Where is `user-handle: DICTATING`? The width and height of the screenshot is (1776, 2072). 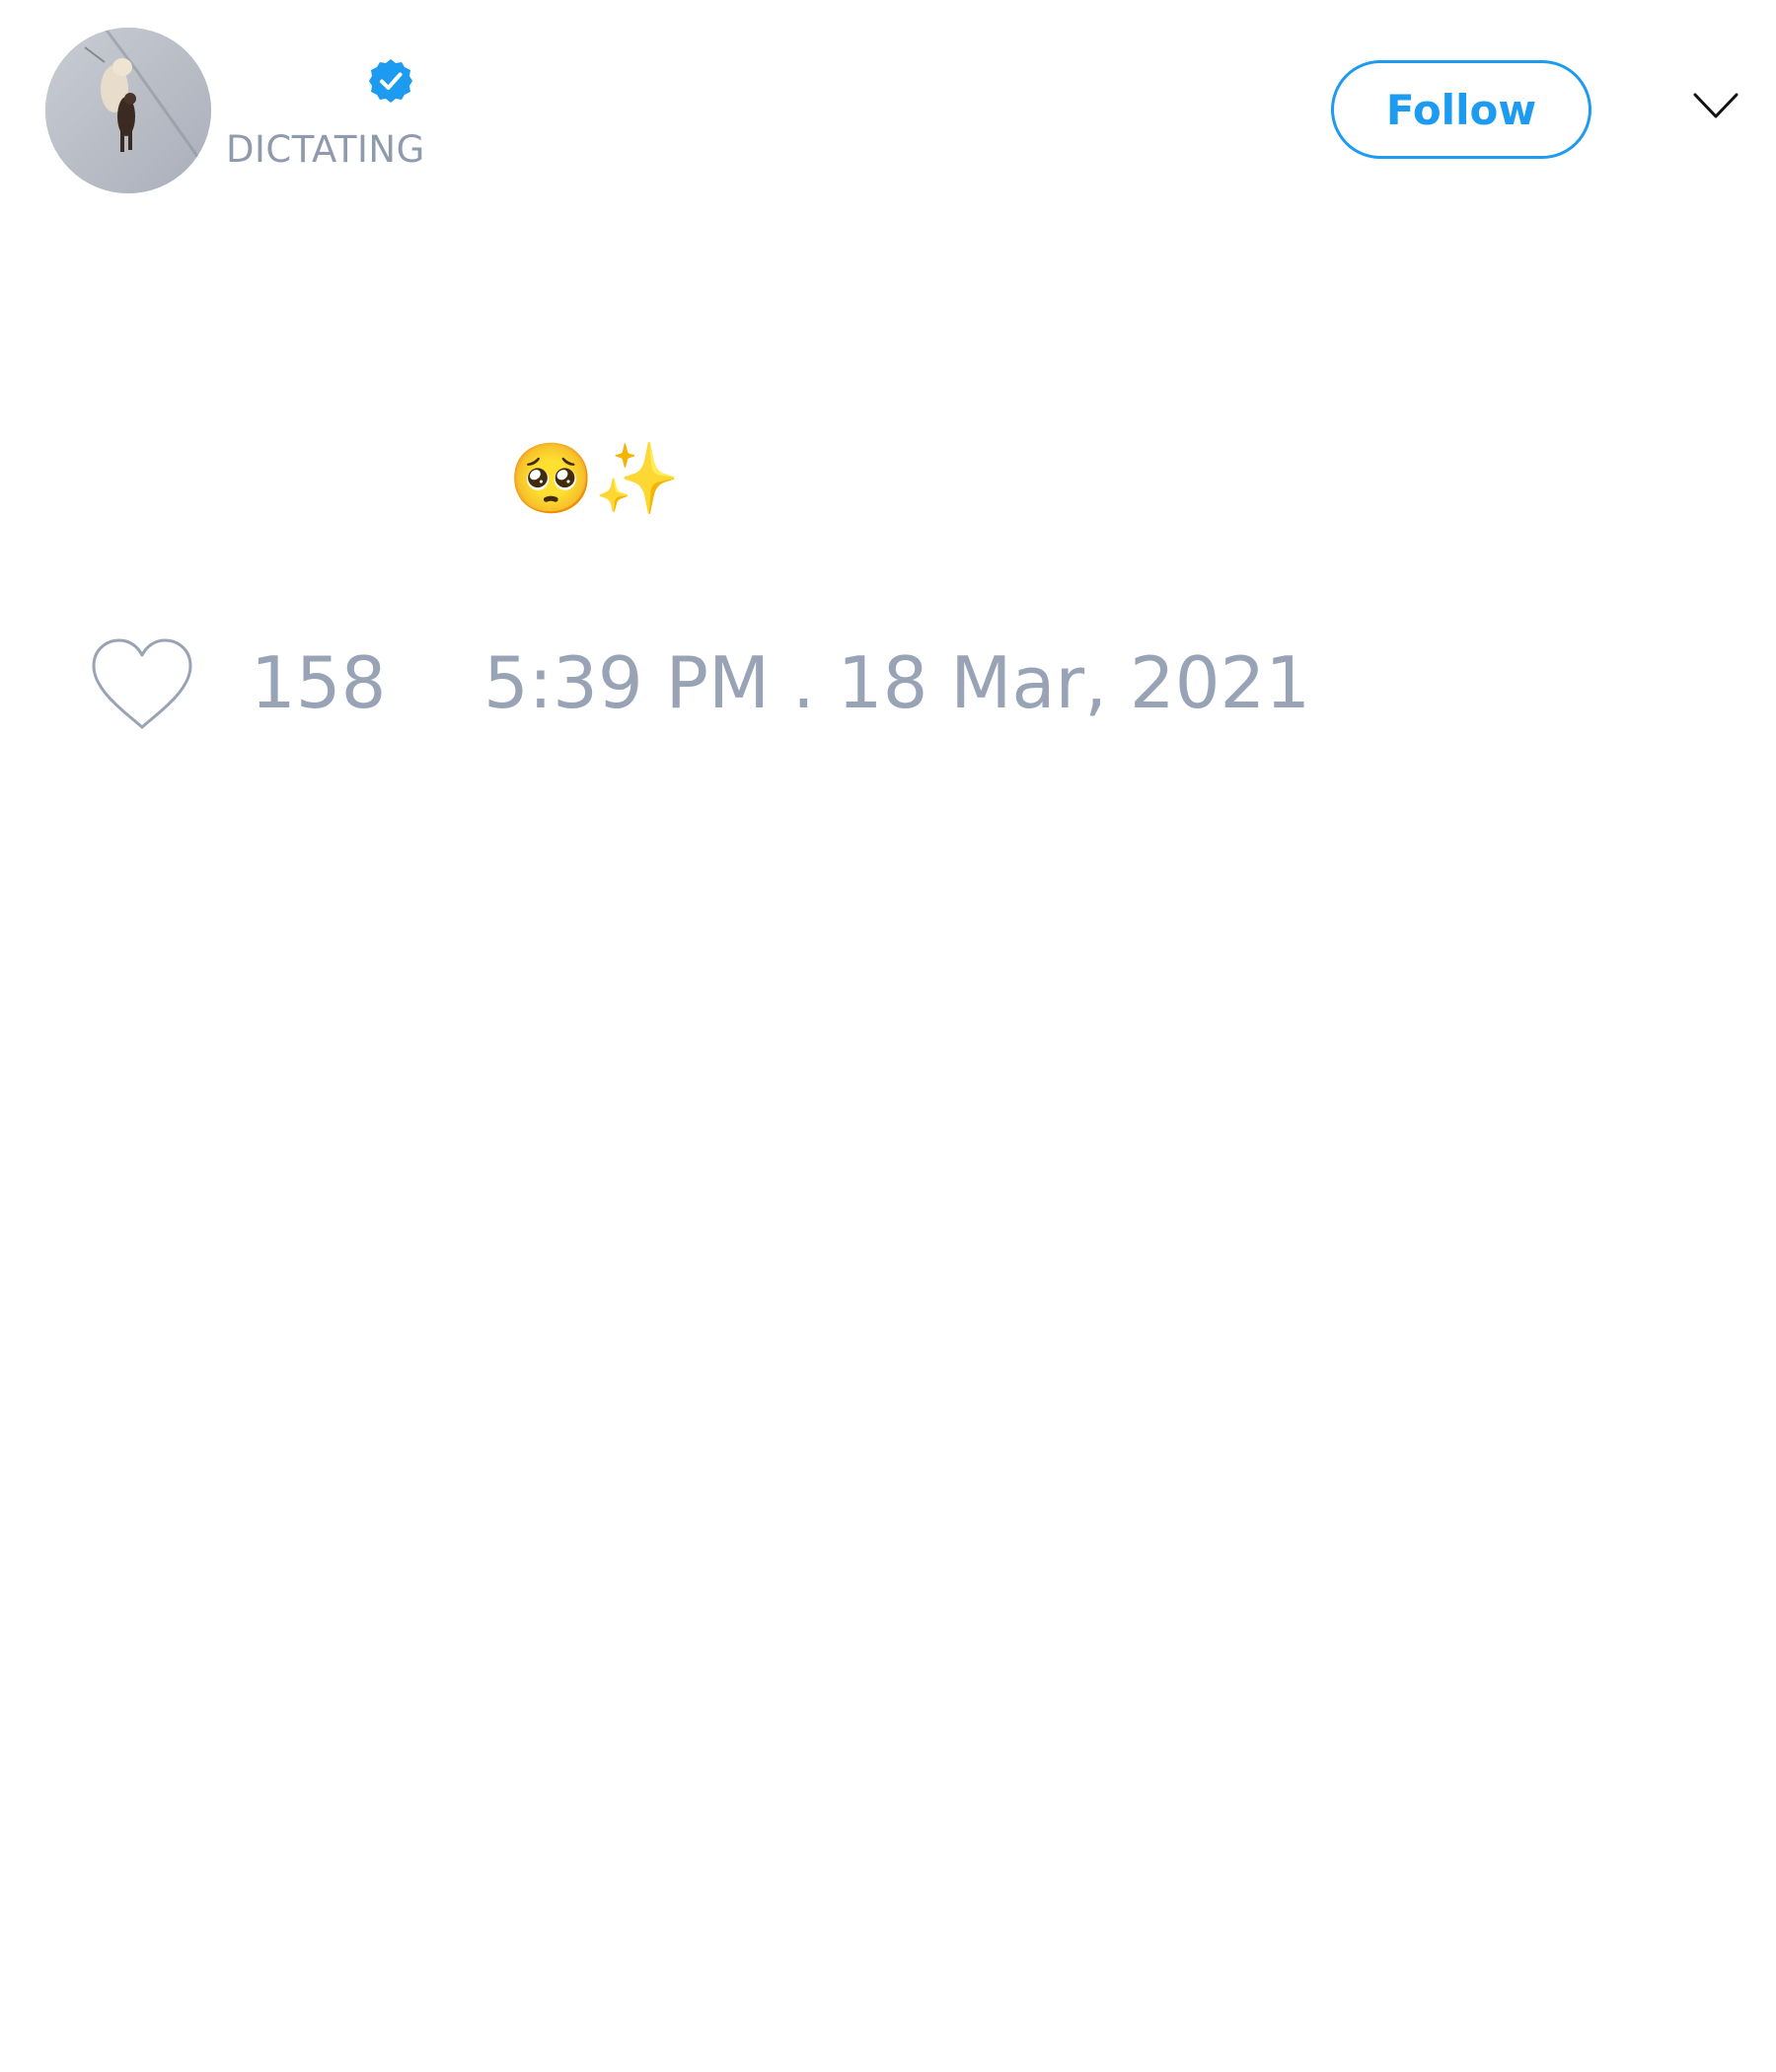
user-handle: DICTATING is located at coordinates (326, 150).